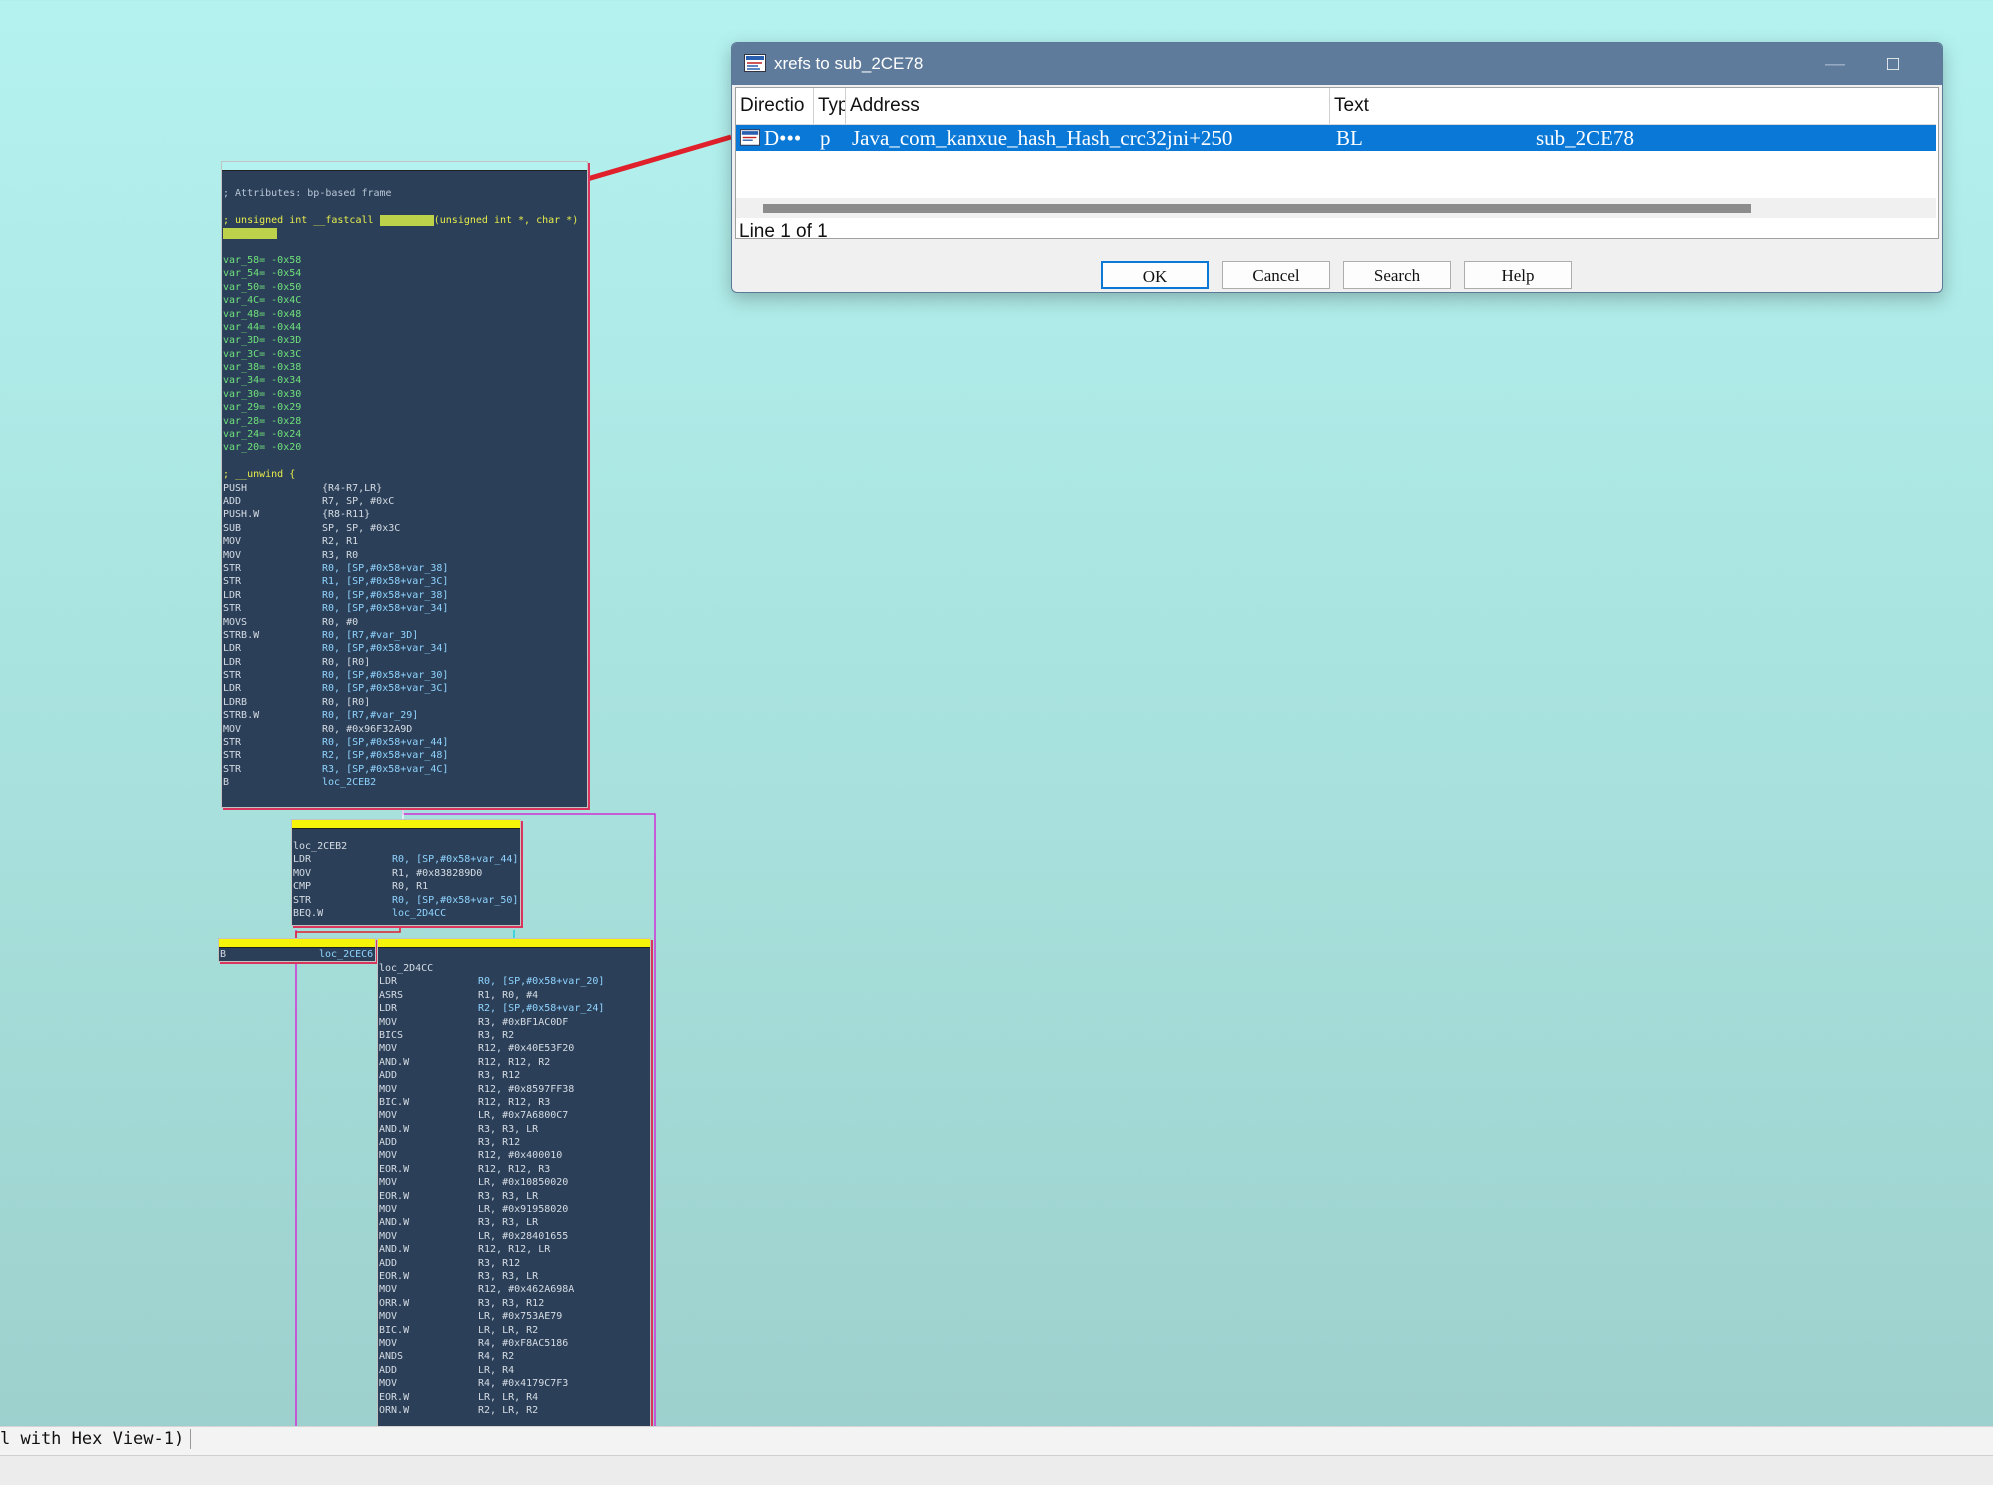  What do you see at coordinates (367, 729) in the screenshot?
I see `operands: R0, #0x96F32A9D` at bounding box center [367, 729].